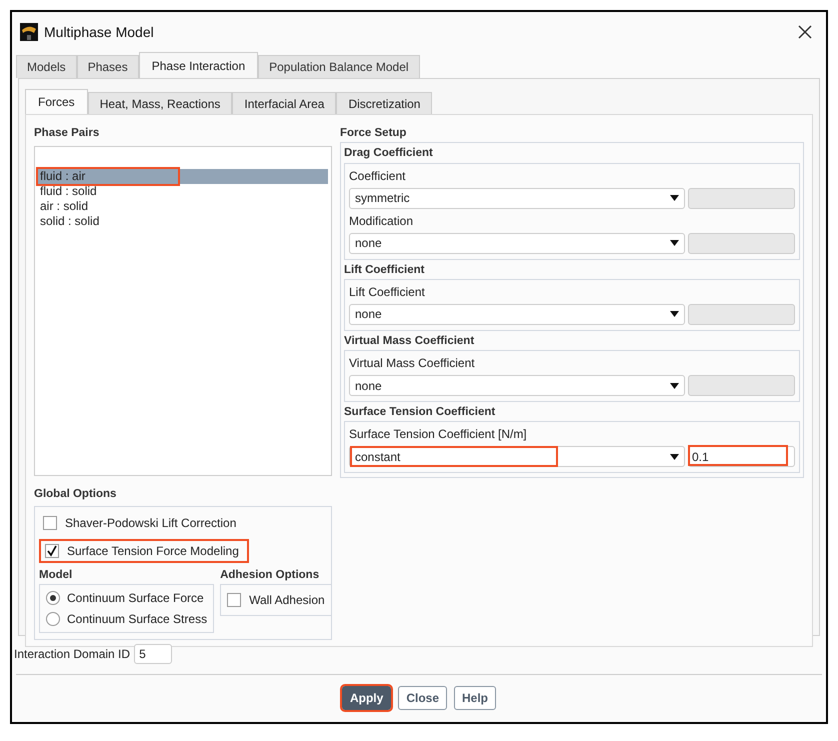 Image resolution: width=838 pixels, height=741 pixels. I want to click on tab: Phase Interaction, so click(198, 65).